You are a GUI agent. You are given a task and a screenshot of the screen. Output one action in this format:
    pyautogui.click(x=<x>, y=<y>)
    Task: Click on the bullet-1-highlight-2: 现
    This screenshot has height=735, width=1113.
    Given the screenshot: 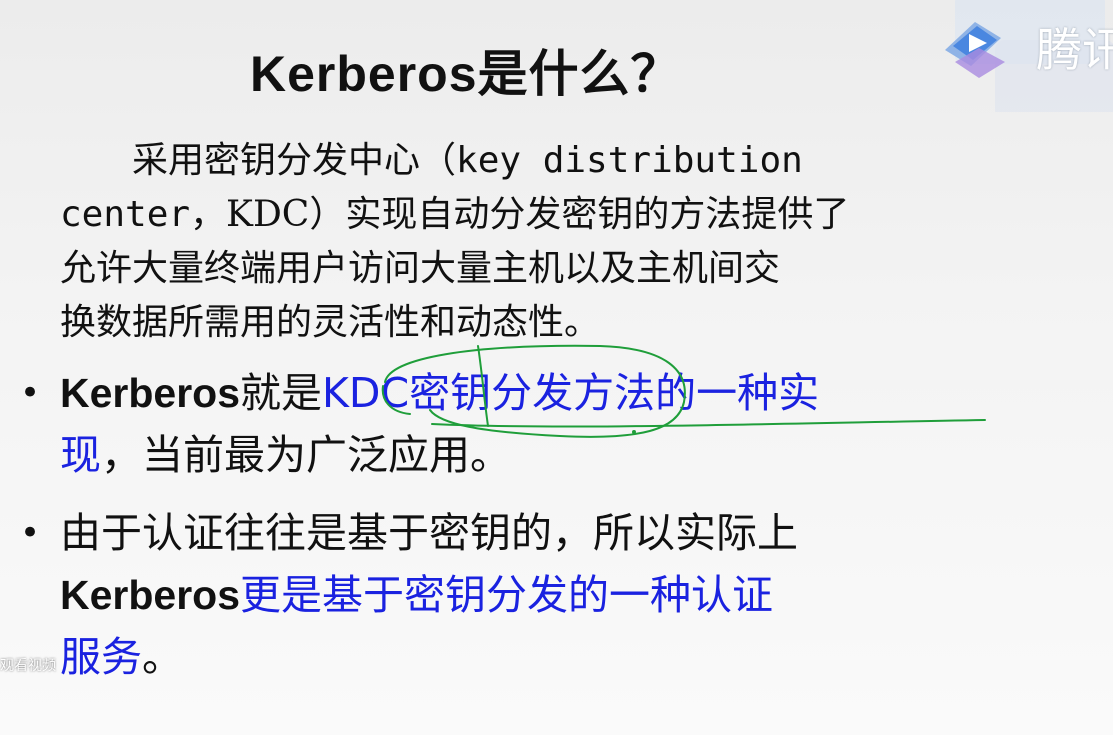 What is the action you would take?
    pyautogui.click(x=80, y=455)
    